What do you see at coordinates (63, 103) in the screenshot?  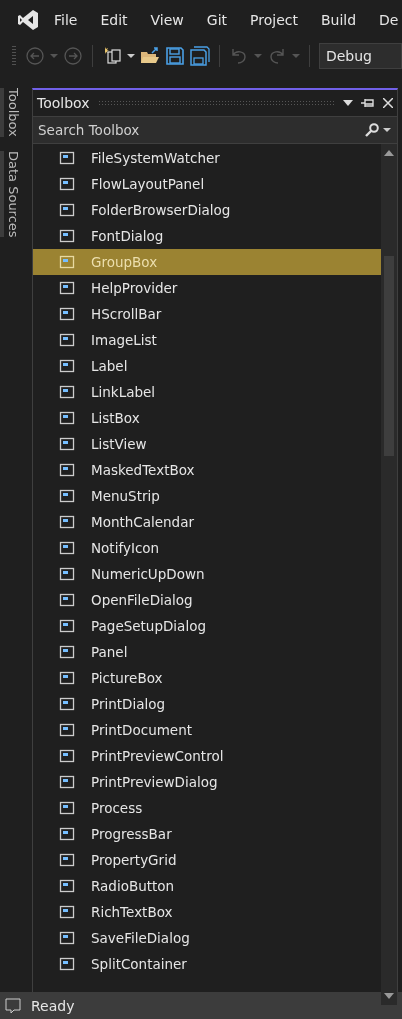 I see `panel-title: Toolbox` at bounding box center [63, 103].